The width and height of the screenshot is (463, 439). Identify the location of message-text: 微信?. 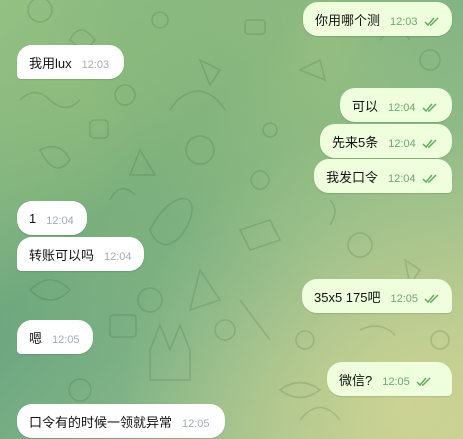
(356, 380).